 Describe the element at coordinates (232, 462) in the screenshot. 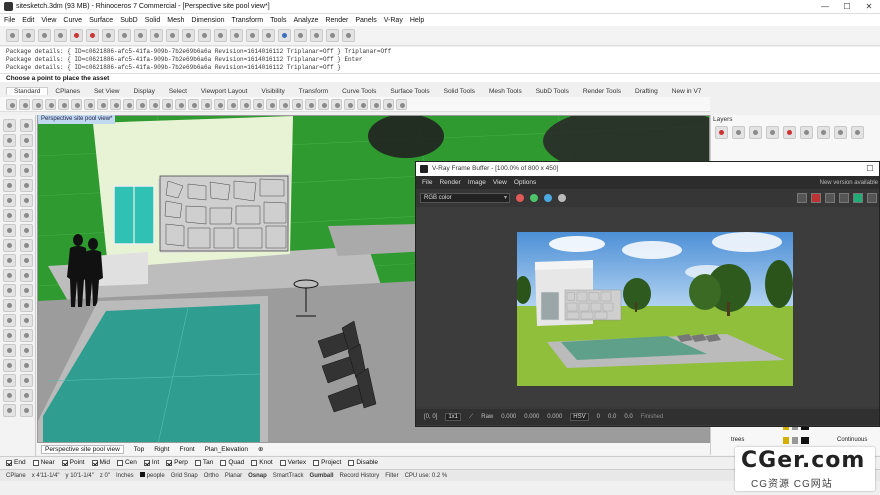

I see `osnap-quad: Quad` at that location.